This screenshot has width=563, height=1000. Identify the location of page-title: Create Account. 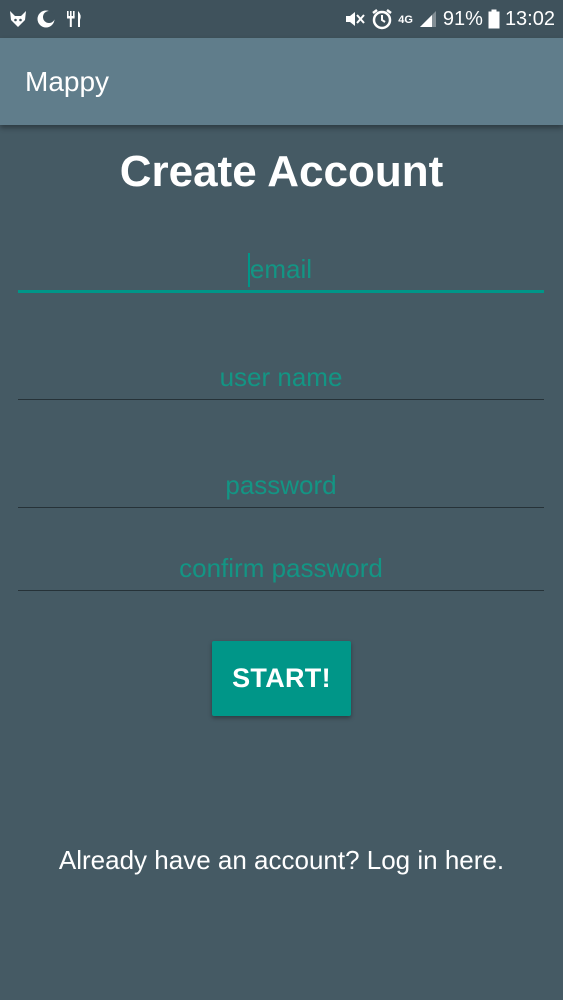
(281, 171).